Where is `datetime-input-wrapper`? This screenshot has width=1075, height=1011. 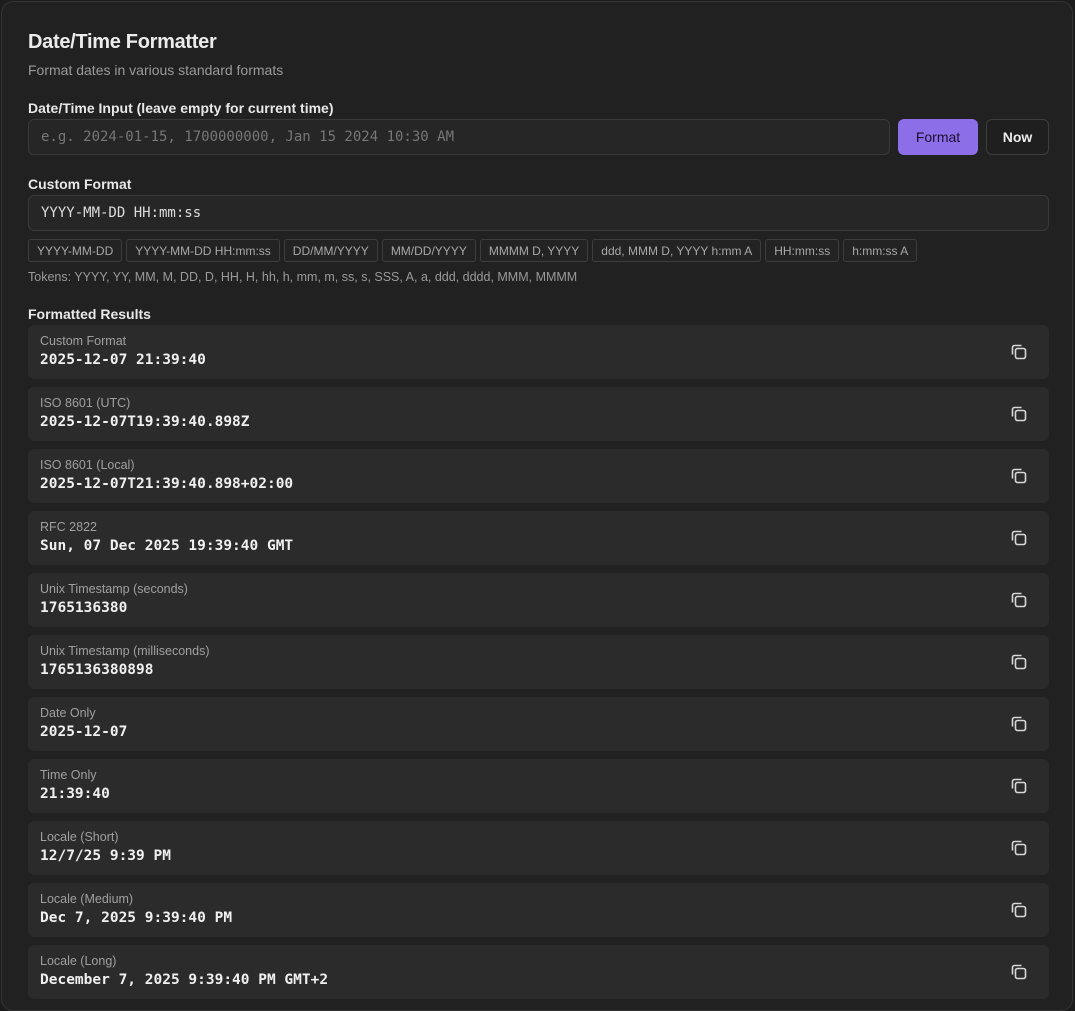 datetime-input-wrapper is located at coordinates (459, 137).